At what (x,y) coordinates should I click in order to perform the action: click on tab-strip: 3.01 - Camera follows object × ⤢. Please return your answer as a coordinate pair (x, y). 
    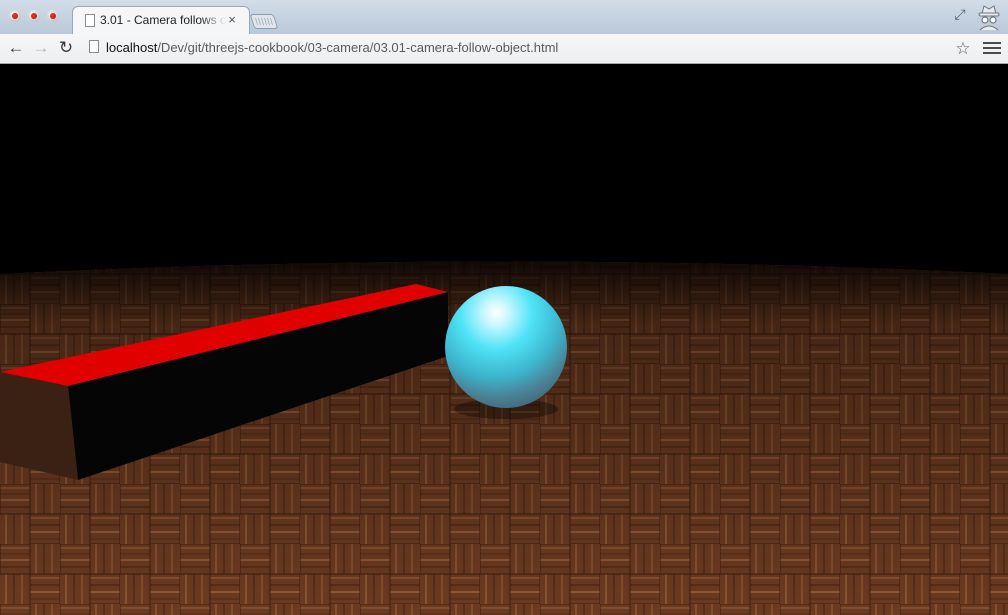
    Looking at the image, I should click on (504, 17).